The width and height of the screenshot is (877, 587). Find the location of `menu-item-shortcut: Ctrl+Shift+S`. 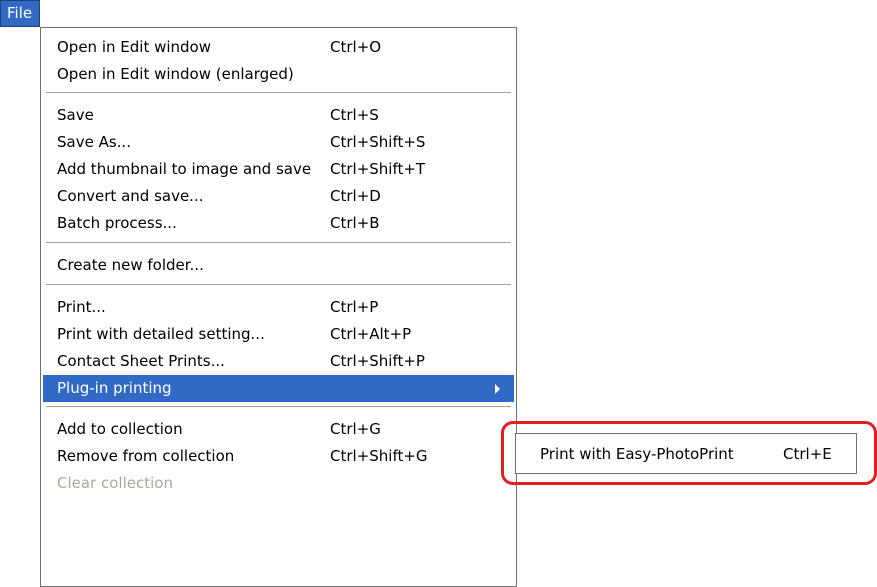

menu-item-shortcut: Ctrl+Shift+S is located at coordinates (378, 142).